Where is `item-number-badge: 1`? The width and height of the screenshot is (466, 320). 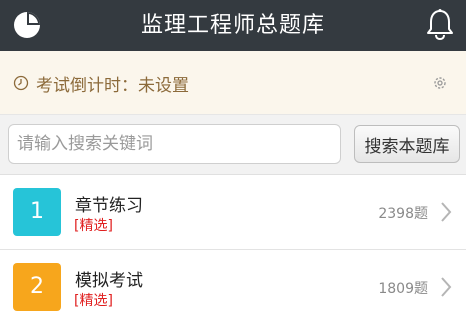 item-number-badge: 1 is located at coordinates (37, 212).